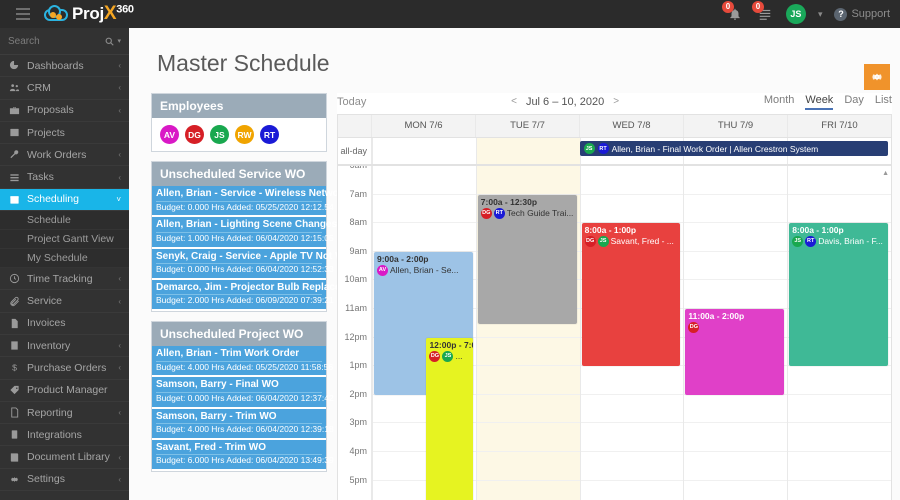 This screenshot has width=900, height=500. What do you see at coordinates (854, 102) in the screenshot?
I see `calendar-view-day: Day` at bounding box center [854, 102].